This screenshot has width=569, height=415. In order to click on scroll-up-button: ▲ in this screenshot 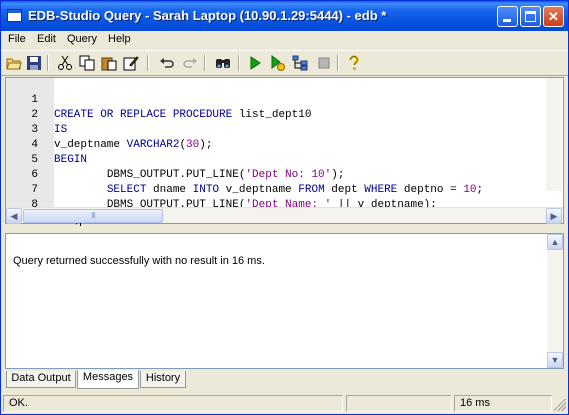, I will do `click(555, 242)`.